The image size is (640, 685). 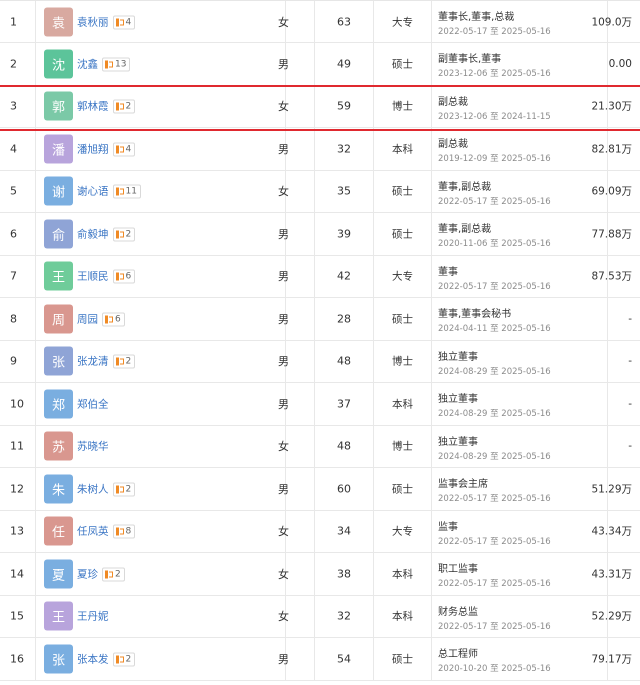 What do you see at coordinates (344, 319) in the screenshot?
I see `age: 28` at bounding box center [344, 319].